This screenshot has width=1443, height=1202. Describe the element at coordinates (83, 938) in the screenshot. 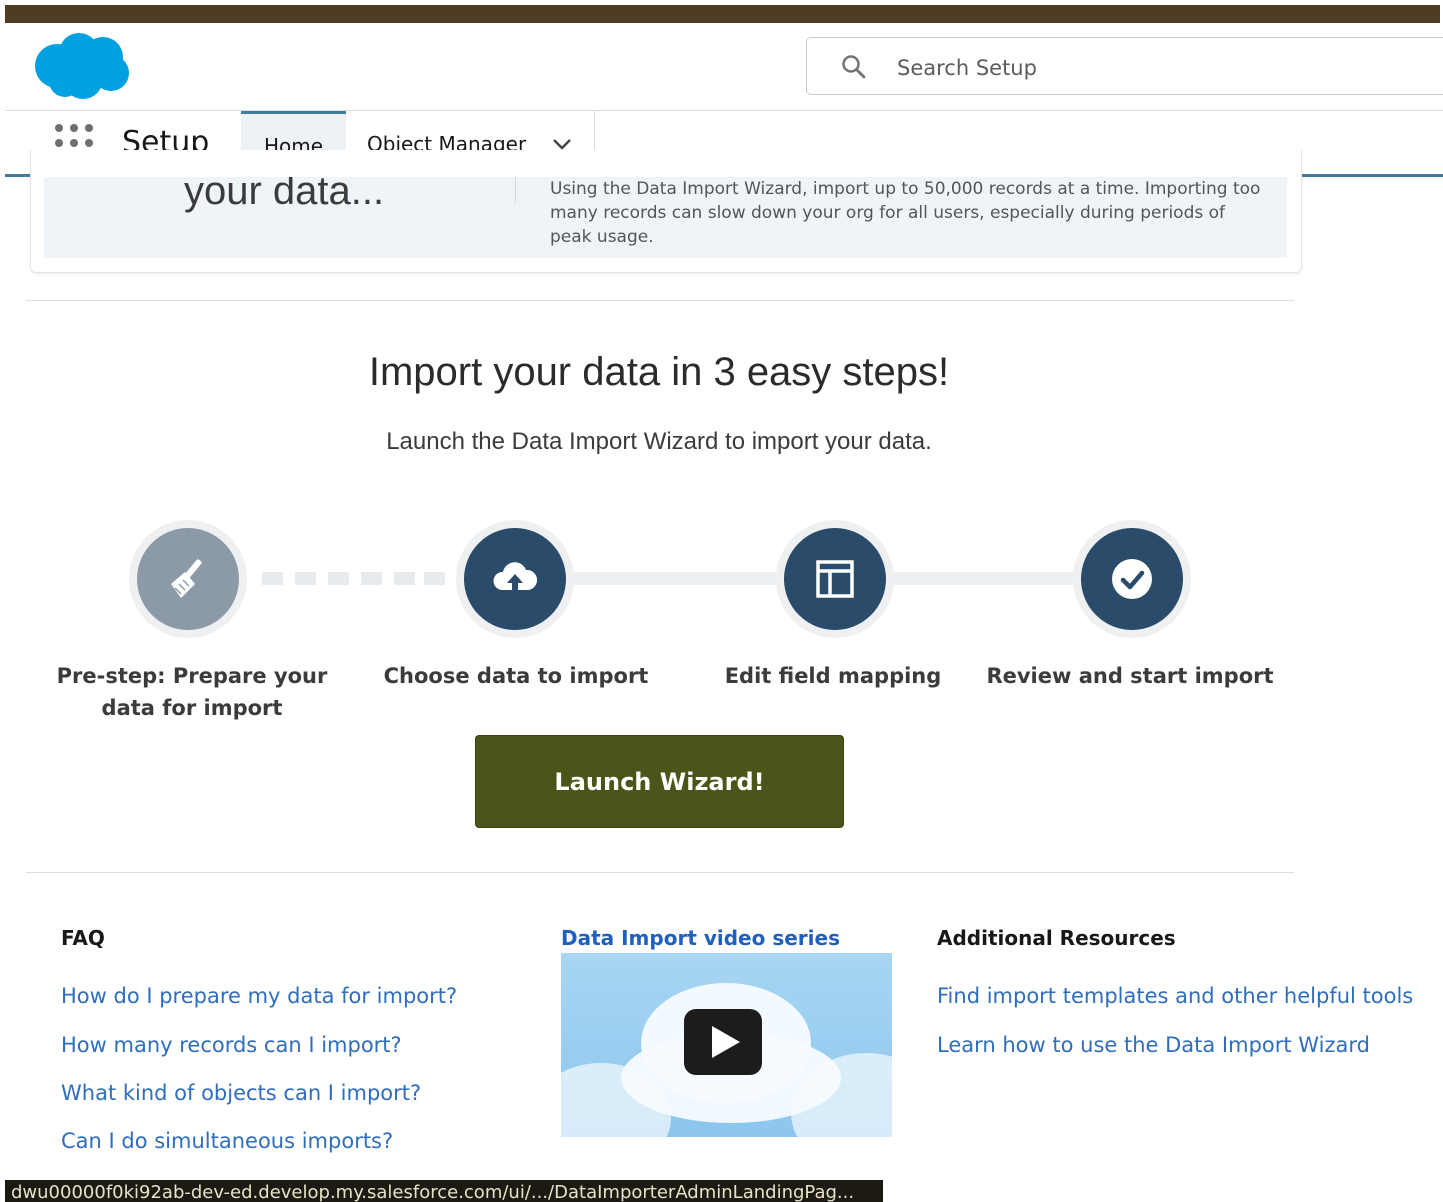

I see `faq-title: FAQ` at that location.